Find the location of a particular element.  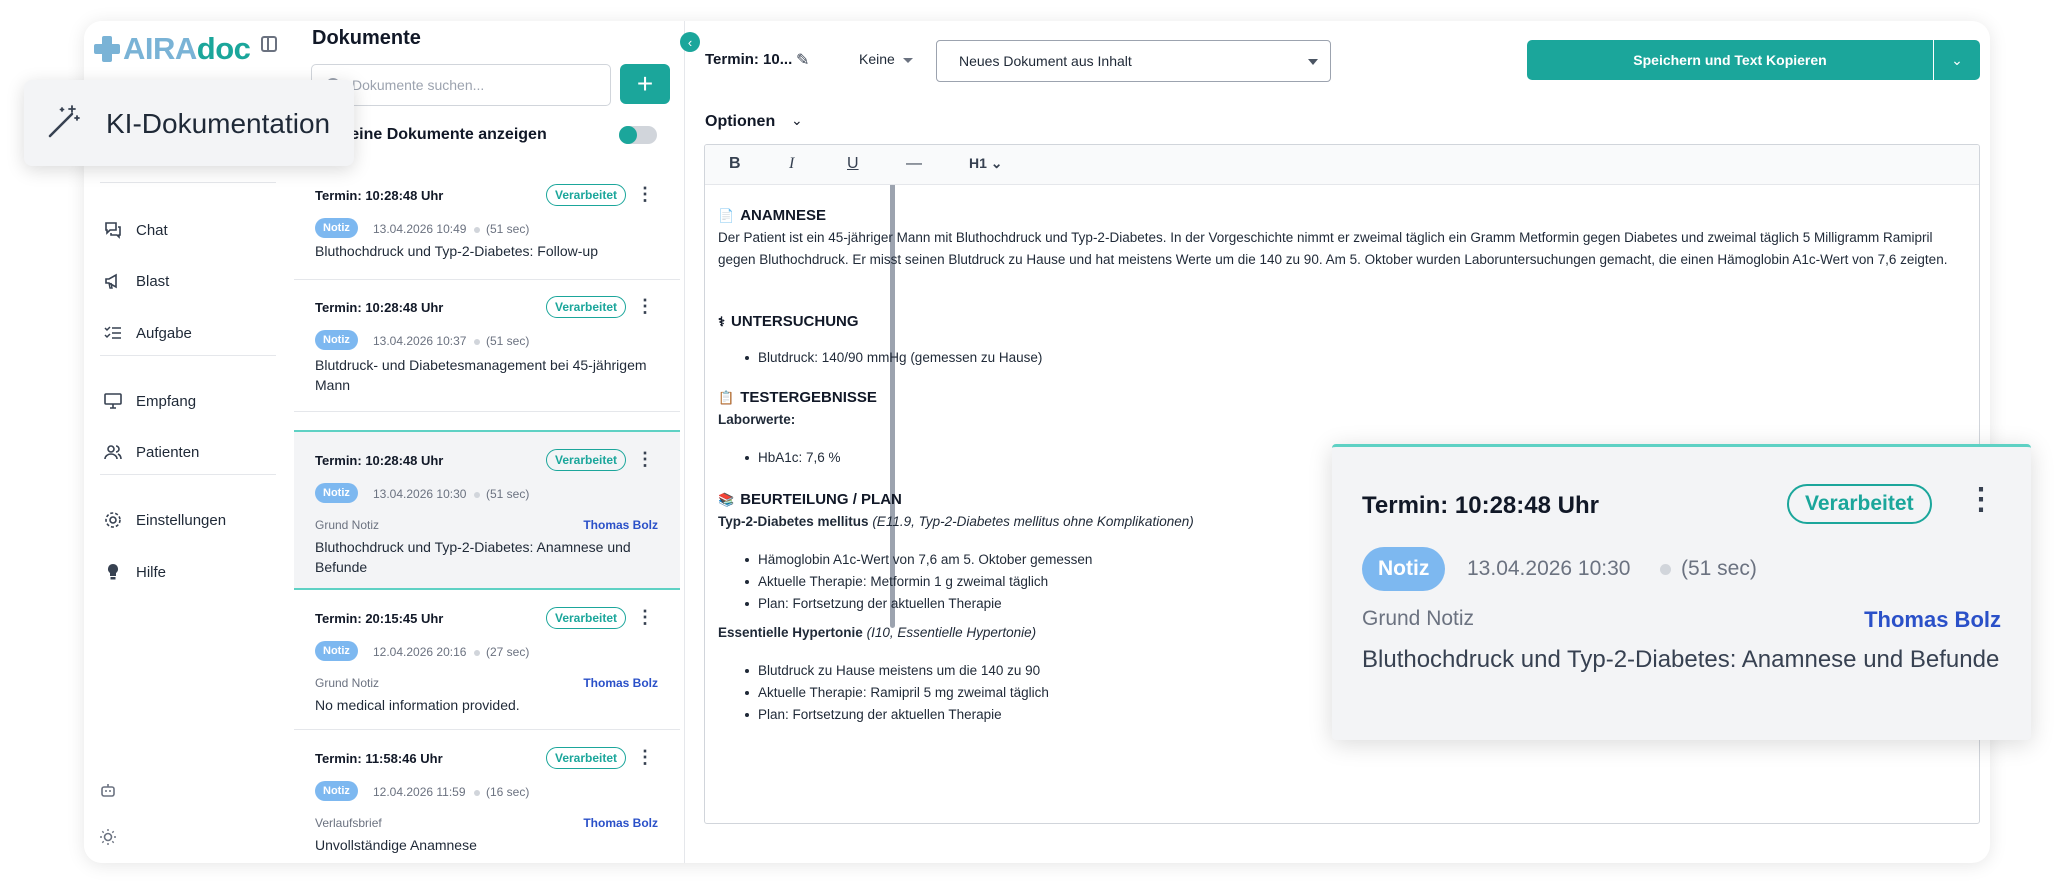

search-box is located at coordinates (461, 85).